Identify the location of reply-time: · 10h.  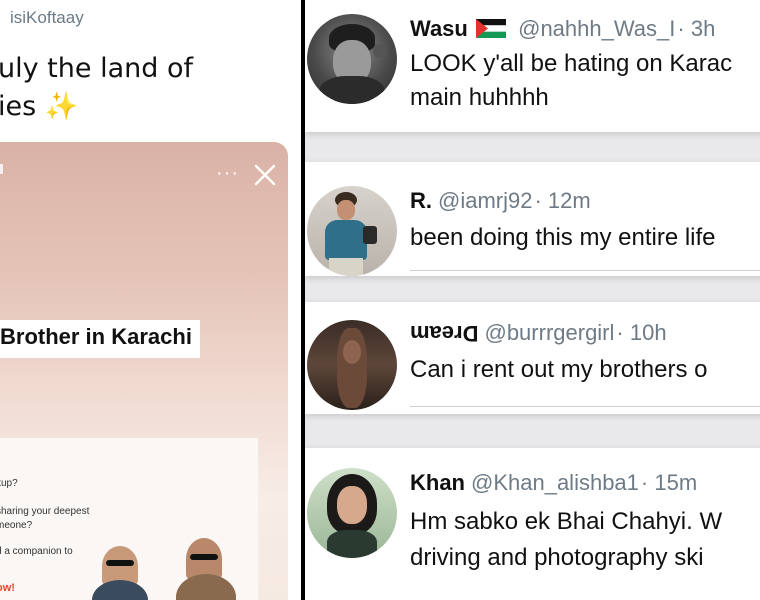
(641, 332).